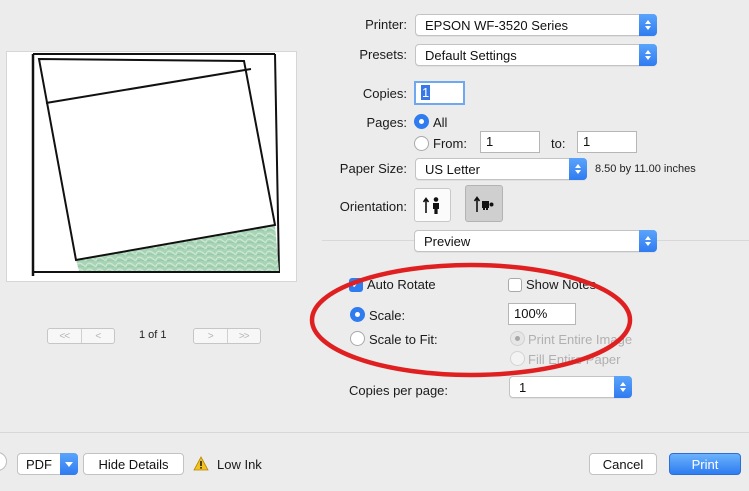  I want to click on scale-label: Scale:, so click(387, 315).